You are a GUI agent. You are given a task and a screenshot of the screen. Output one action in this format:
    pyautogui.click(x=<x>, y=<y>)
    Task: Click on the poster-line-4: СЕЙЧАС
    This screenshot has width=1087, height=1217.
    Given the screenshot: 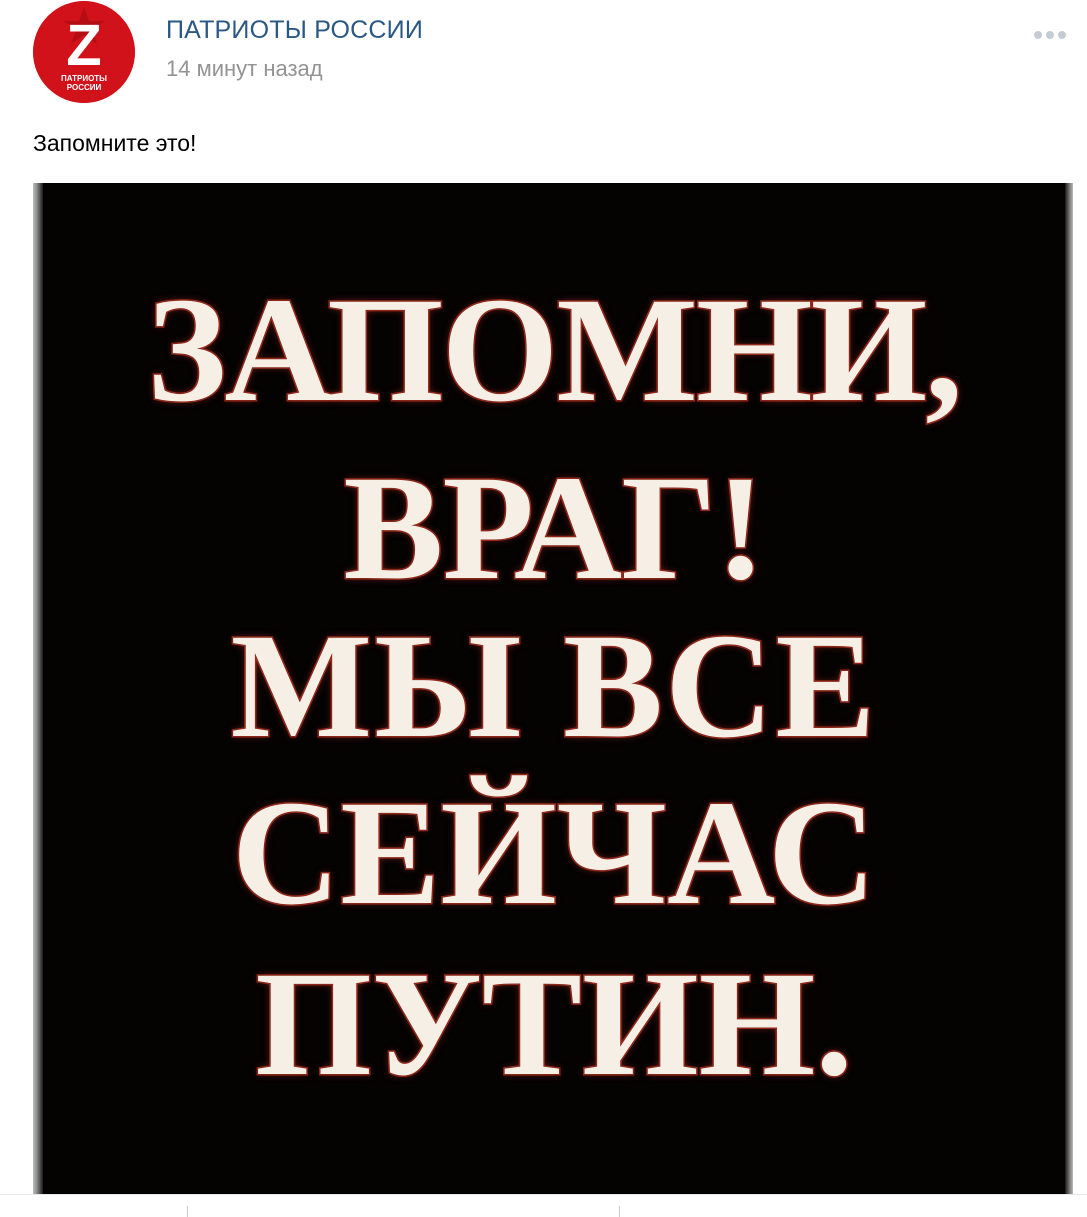 What is the action you would take?
    pyautogui.click(x=553, y=853)
    